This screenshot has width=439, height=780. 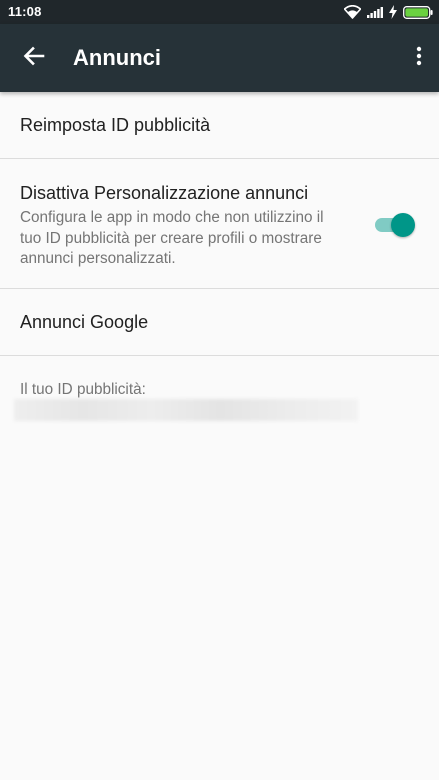 I want to click on google-ads-item: Annunci Google, so click(x=219, y=322).